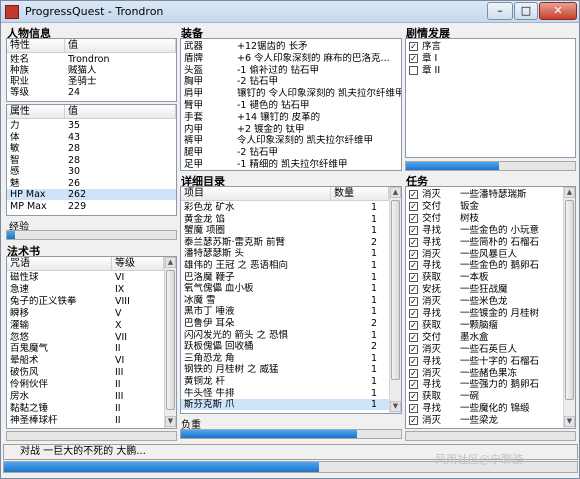 This screenshot has height=479, width=580. Describe the element at coordinates (91, 289) in the screenshot. I see `spell-row: 急速 IX` at that location.